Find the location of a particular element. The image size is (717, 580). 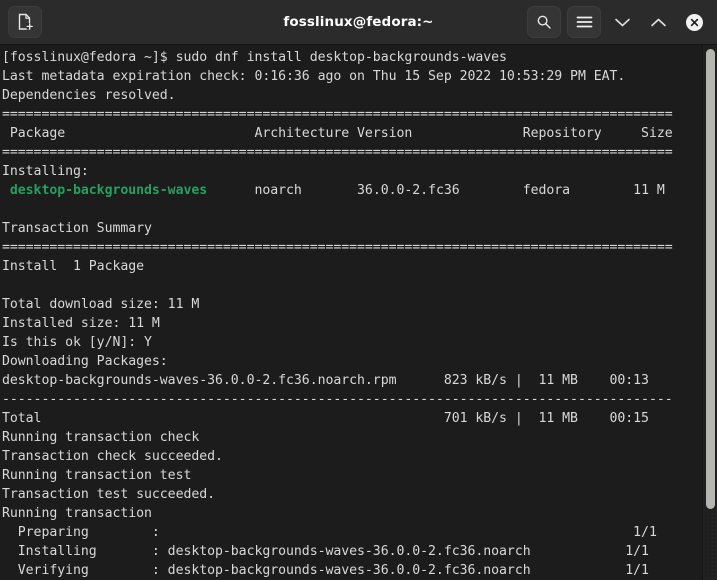

close-button is located at coordinates (694, 22).